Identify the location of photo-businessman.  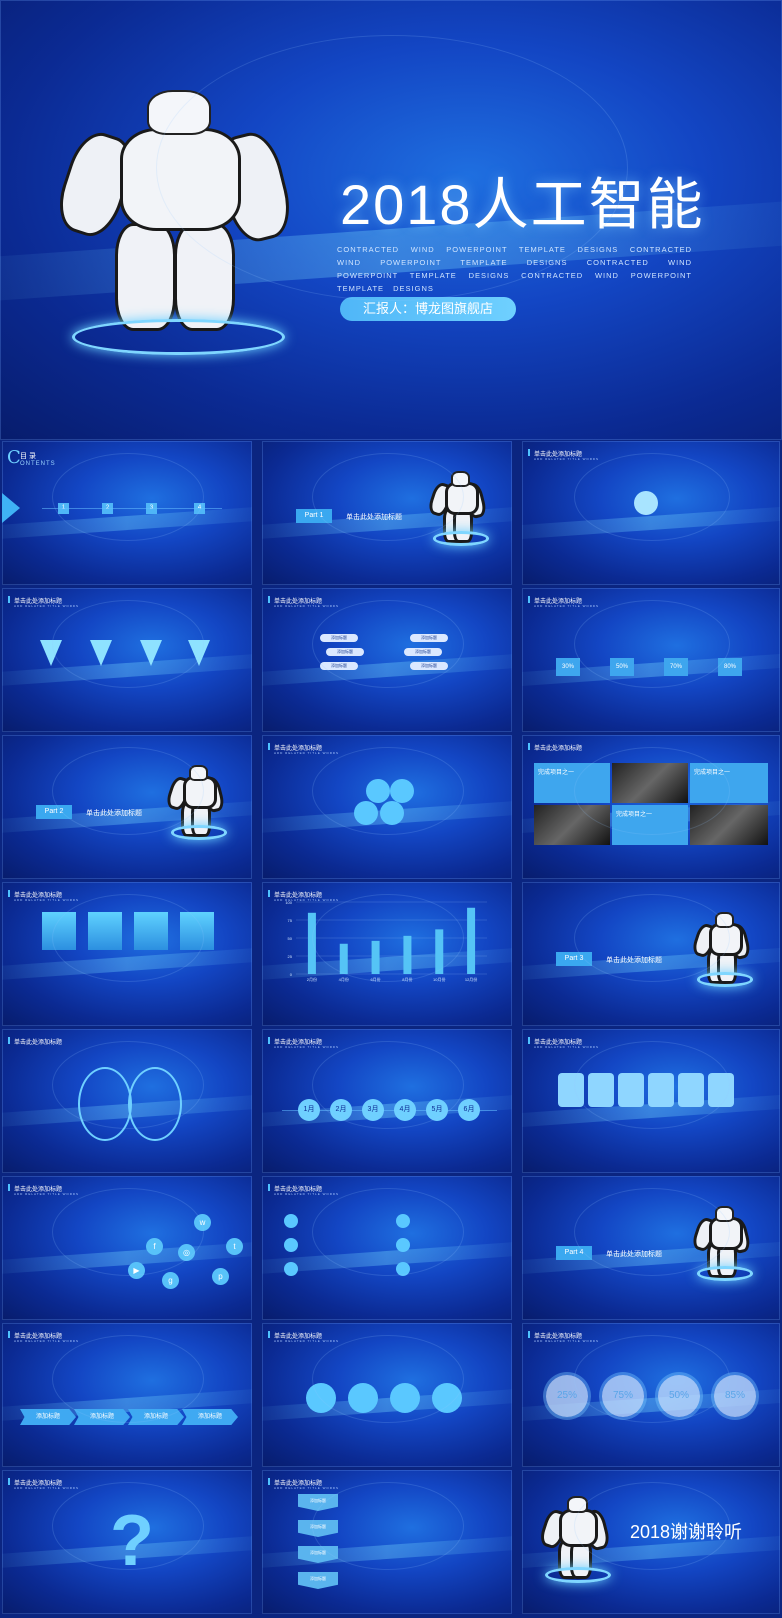
(572, 825).